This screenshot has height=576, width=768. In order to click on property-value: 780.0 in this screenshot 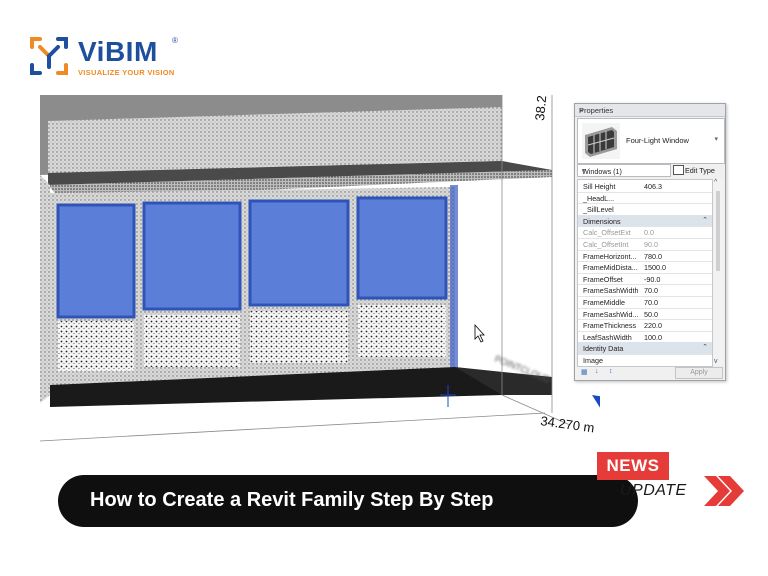, I will do `click(653, 256)`.